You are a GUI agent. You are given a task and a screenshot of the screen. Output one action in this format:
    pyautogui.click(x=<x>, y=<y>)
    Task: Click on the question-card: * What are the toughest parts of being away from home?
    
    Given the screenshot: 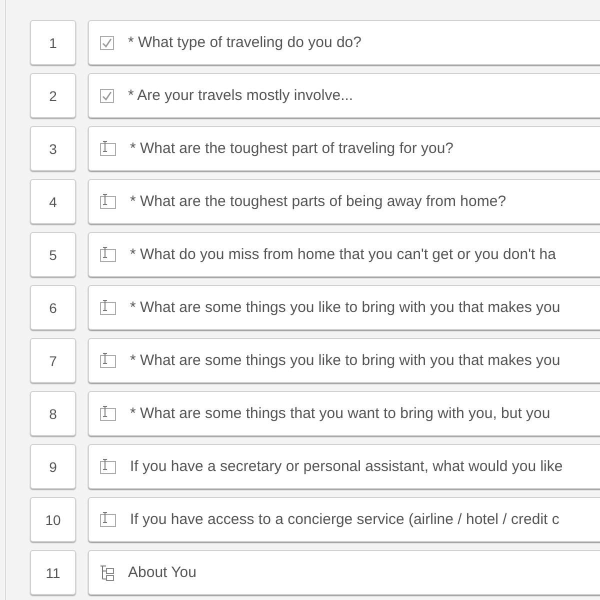 What is the action you would take?
    pyautogui.click(x=344, y=201)
    